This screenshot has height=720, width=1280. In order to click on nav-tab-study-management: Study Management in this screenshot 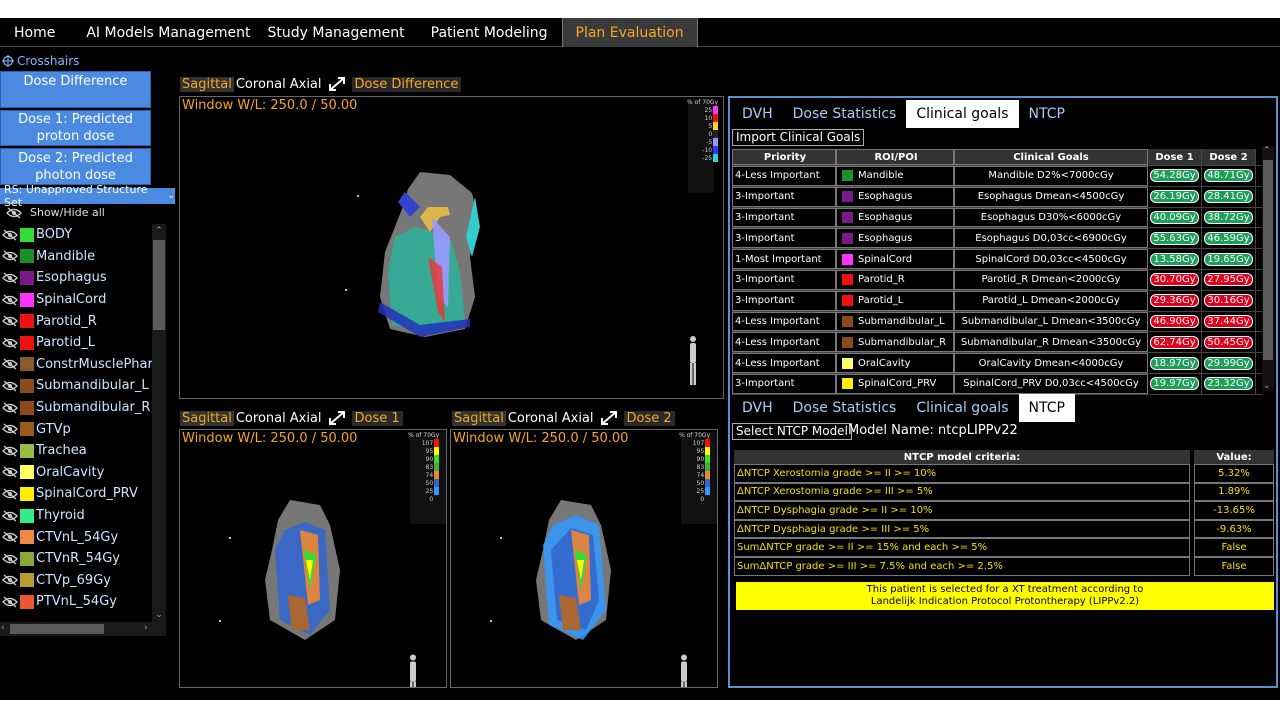, I will do `click(337, 32)`.